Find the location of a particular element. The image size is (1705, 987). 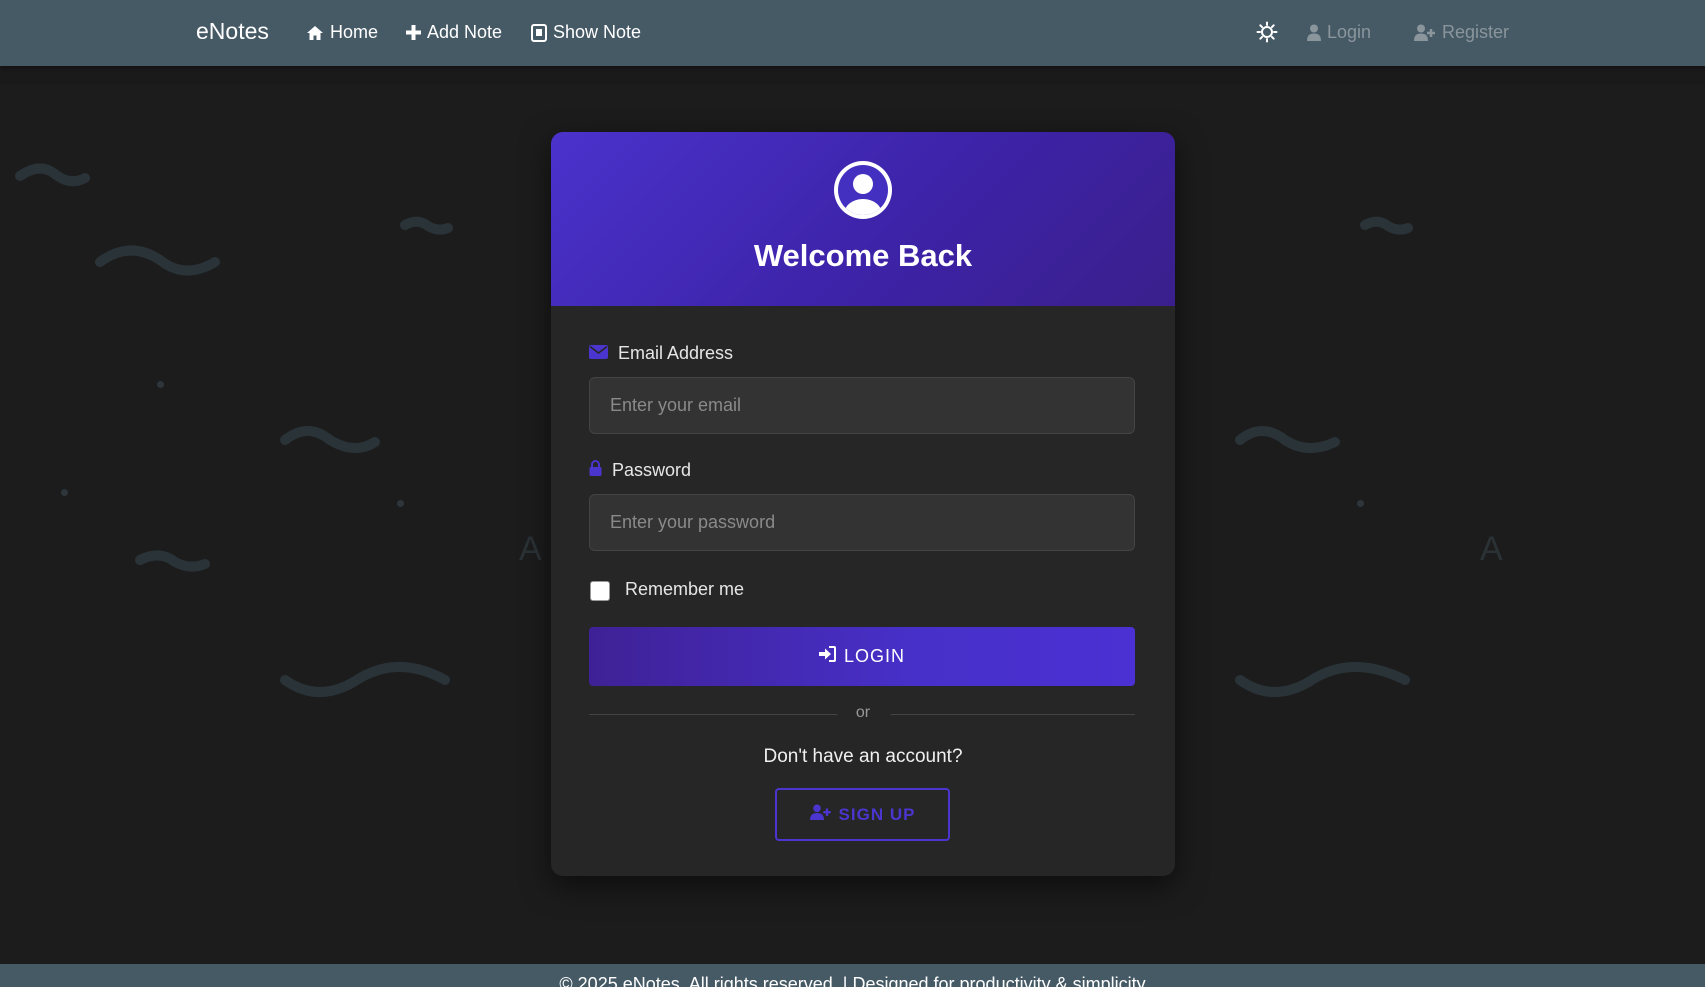

email-label: Email Address is located at coordinates (661, 353).